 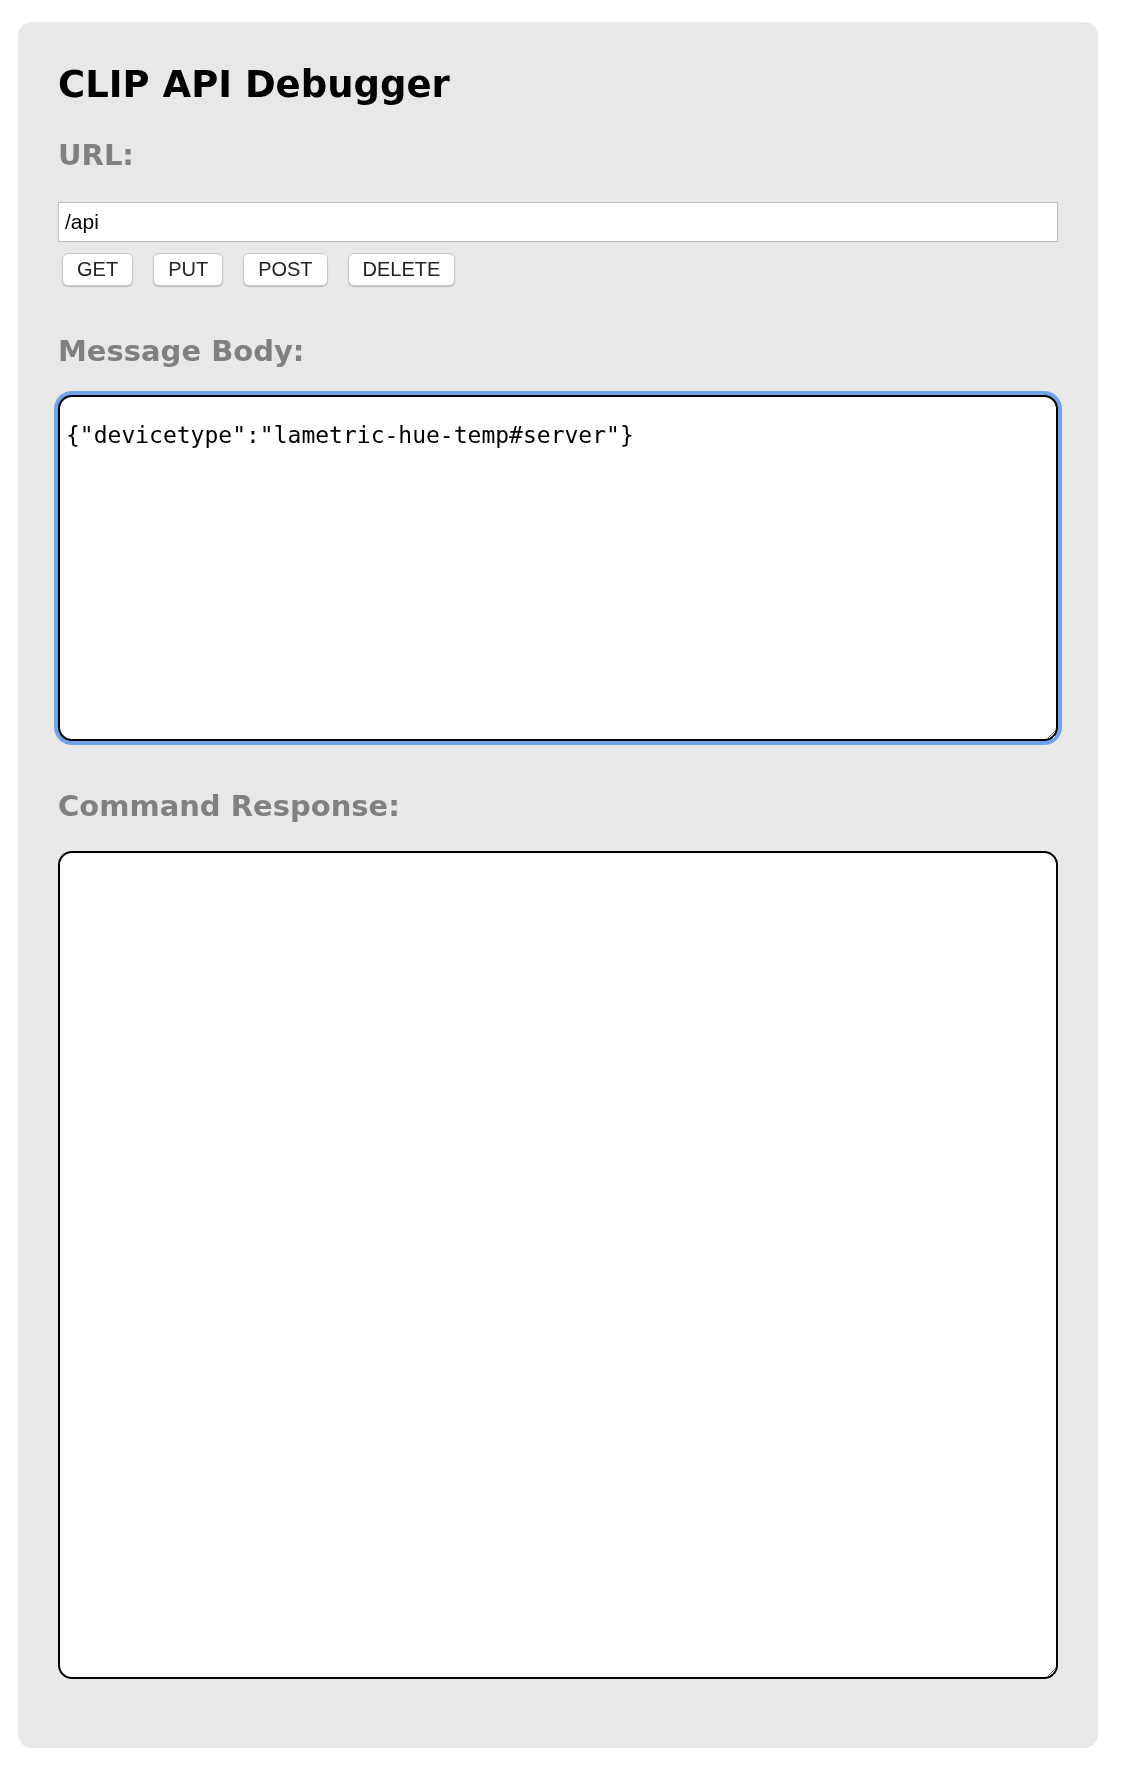 What do you see at coordinates (98, 269) in the screenshot?
I see `method-button: GET` at bounding box center [98, 269].